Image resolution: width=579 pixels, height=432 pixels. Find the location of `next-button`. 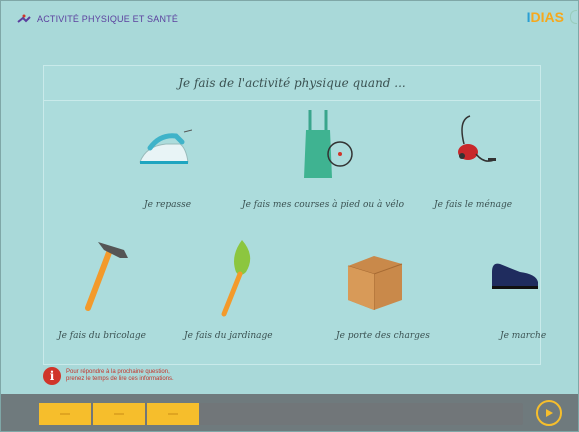

next-button is located at coordinates (549, 413).